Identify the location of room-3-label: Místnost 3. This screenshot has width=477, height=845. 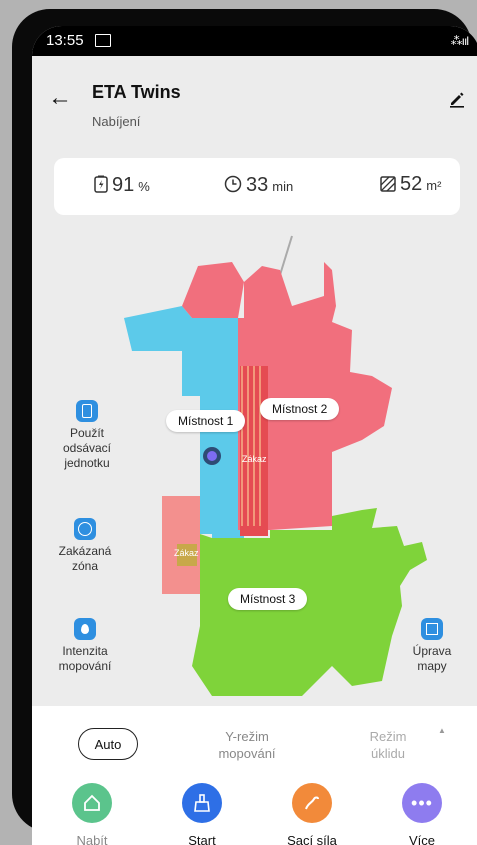
(268, 599).